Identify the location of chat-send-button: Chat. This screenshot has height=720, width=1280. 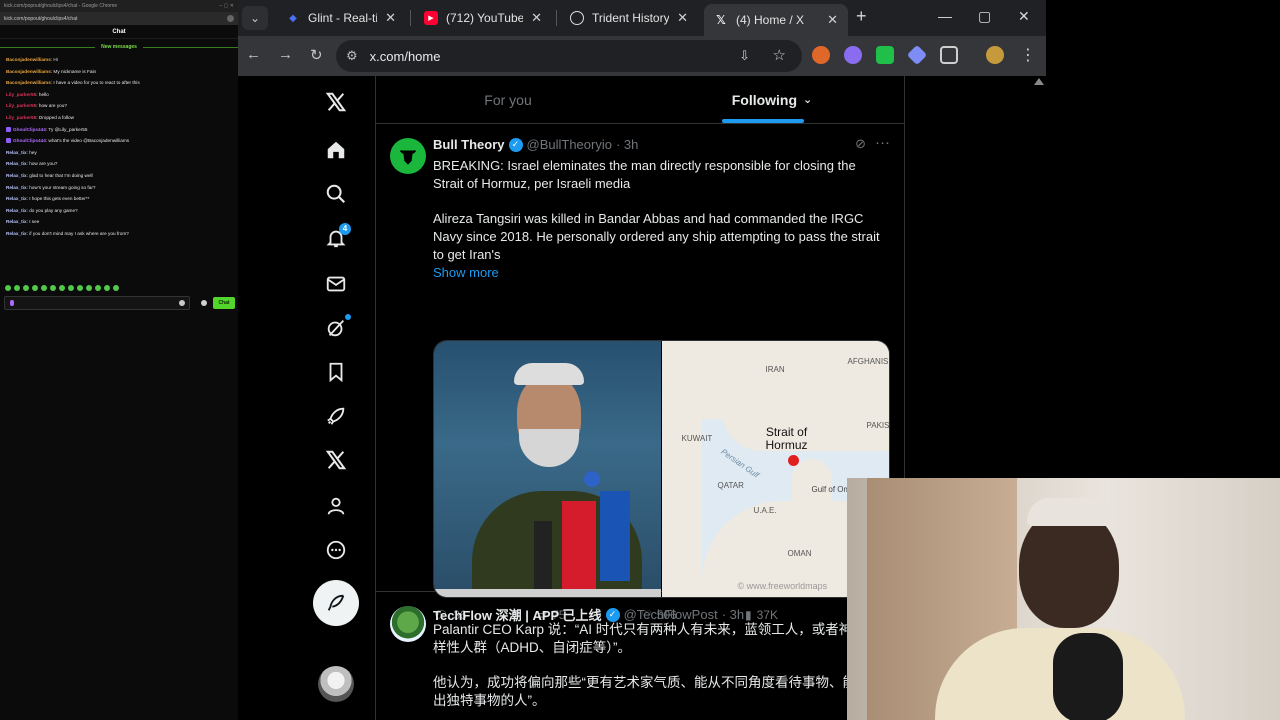
(224, 303).